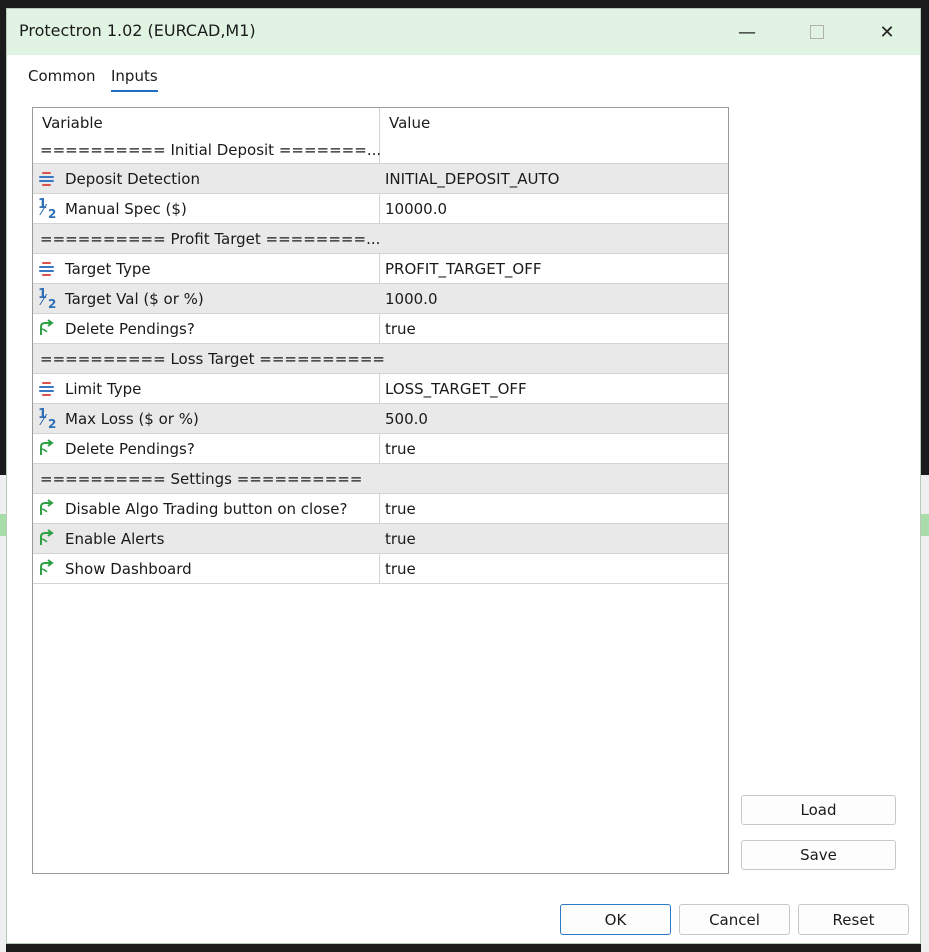  I want to click on close-button: ✕, so click(887, 32).